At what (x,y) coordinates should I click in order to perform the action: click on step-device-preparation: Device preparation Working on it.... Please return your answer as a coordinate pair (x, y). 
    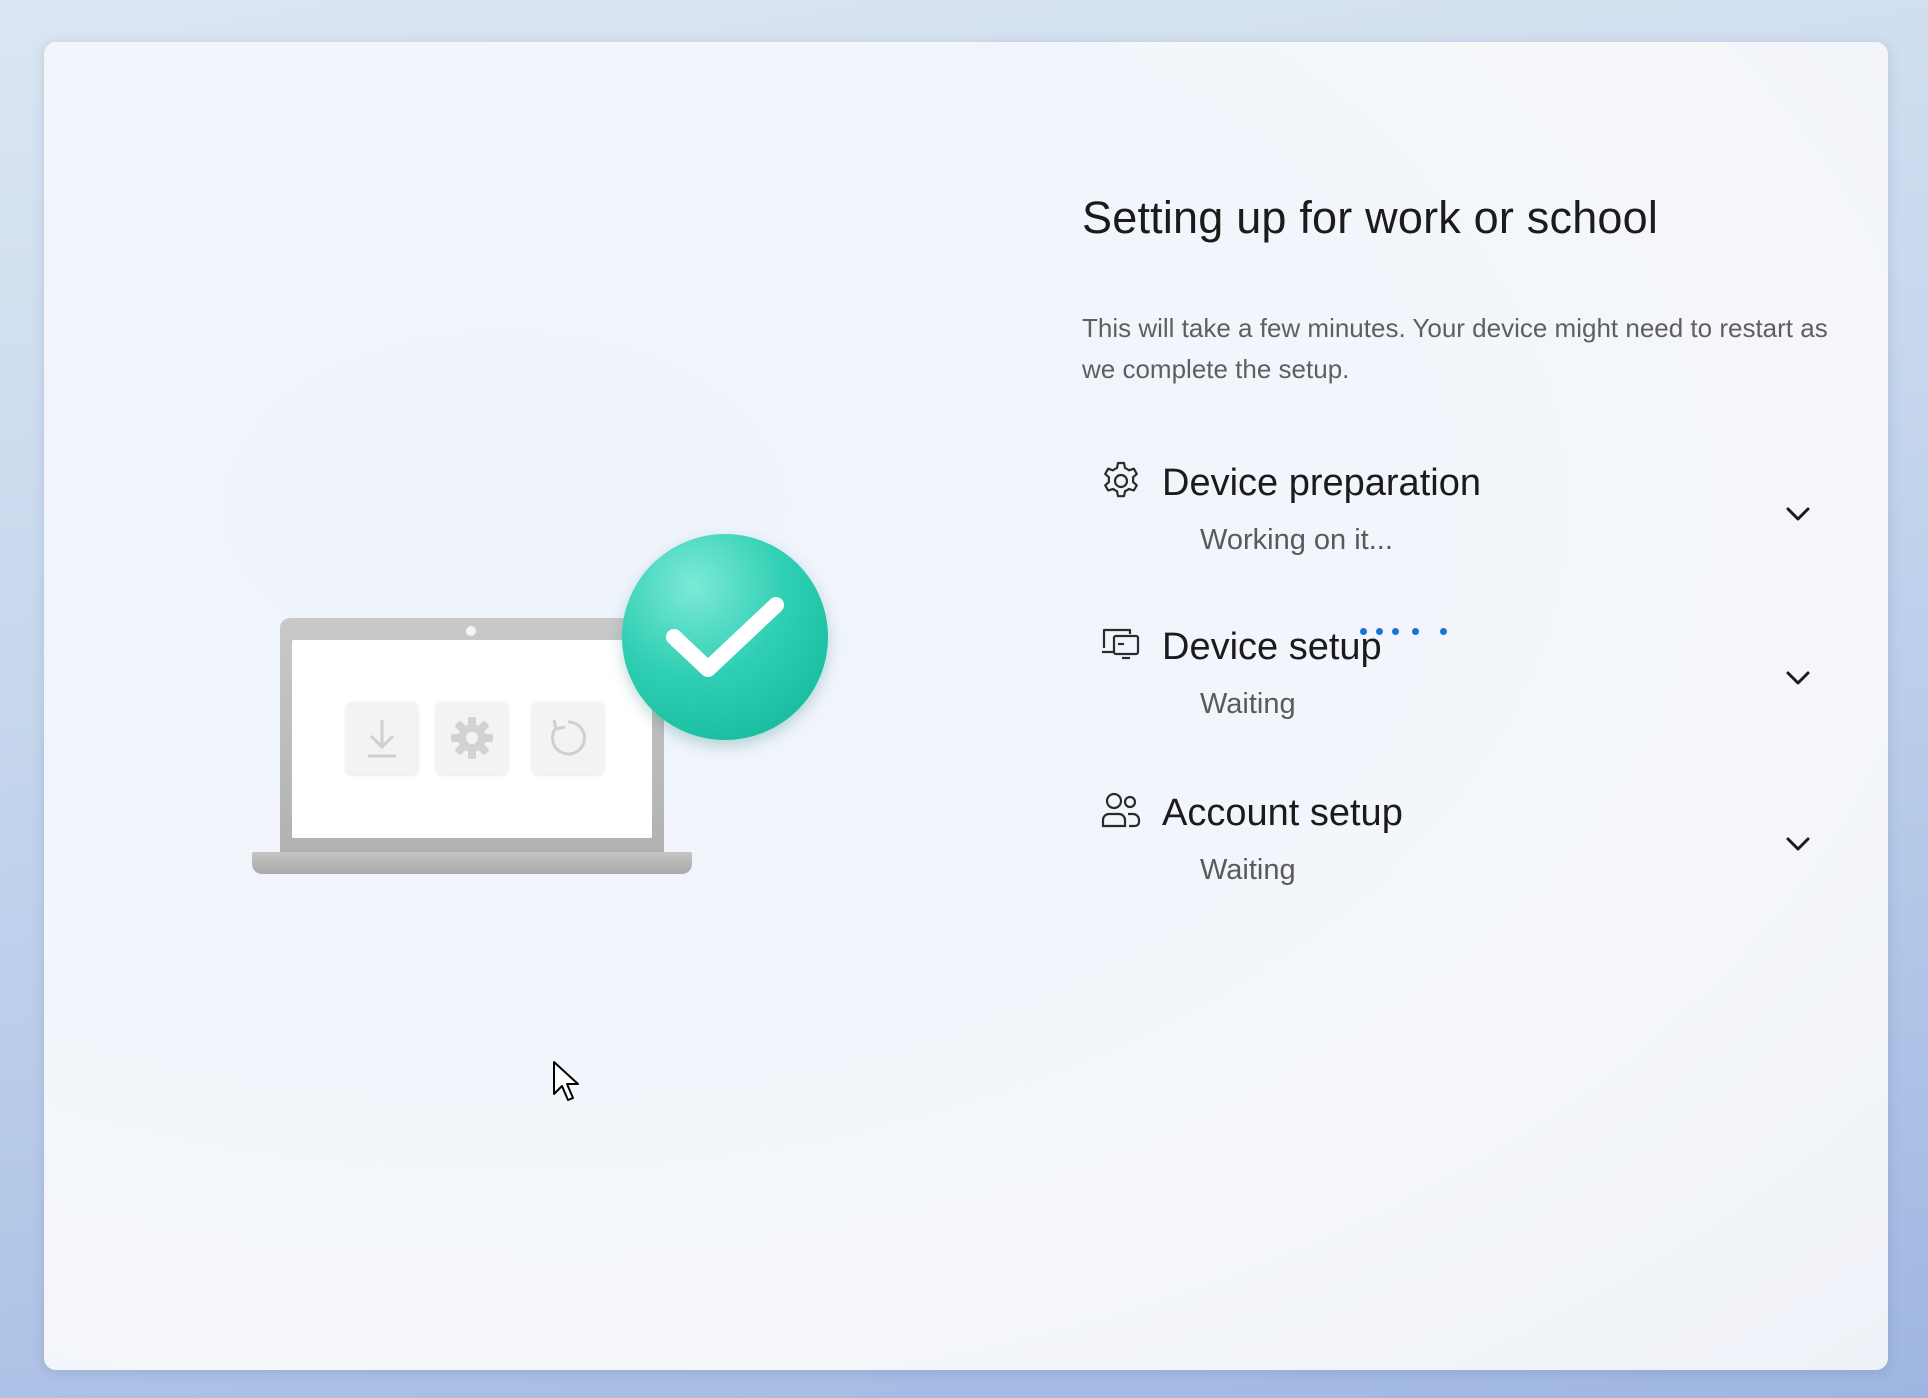
    Looking at the image, I should click on (1470, 520).